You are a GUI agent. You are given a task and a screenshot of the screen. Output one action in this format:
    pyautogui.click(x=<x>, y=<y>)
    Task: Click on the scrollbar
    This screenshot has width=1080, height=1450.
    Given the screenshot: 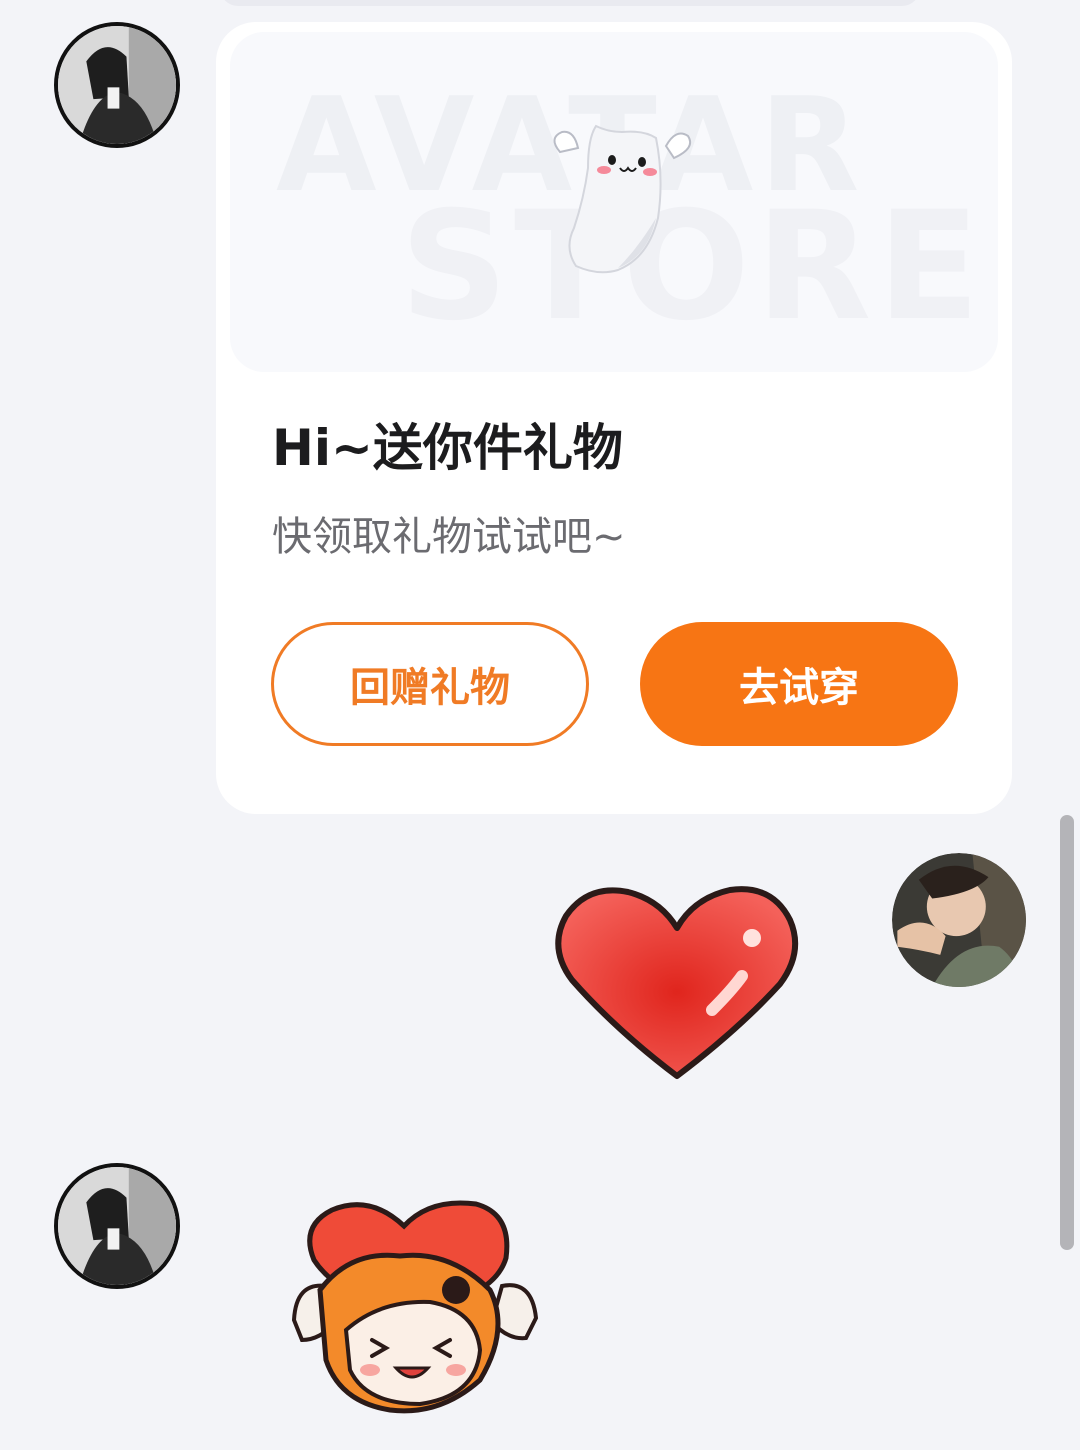 What is the action you would take?
    pyautogui.click(x=1067, y=1032)
    